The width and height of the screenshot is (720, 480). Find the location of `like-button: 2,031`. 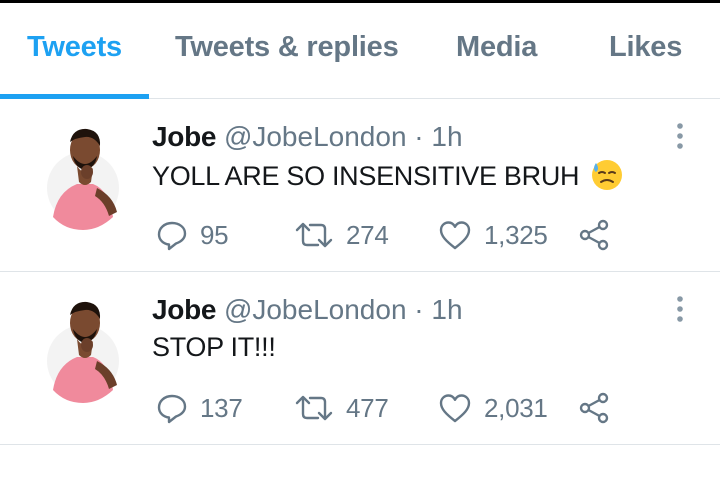

like-button: 2,031 is located at coordinates (493, 408).